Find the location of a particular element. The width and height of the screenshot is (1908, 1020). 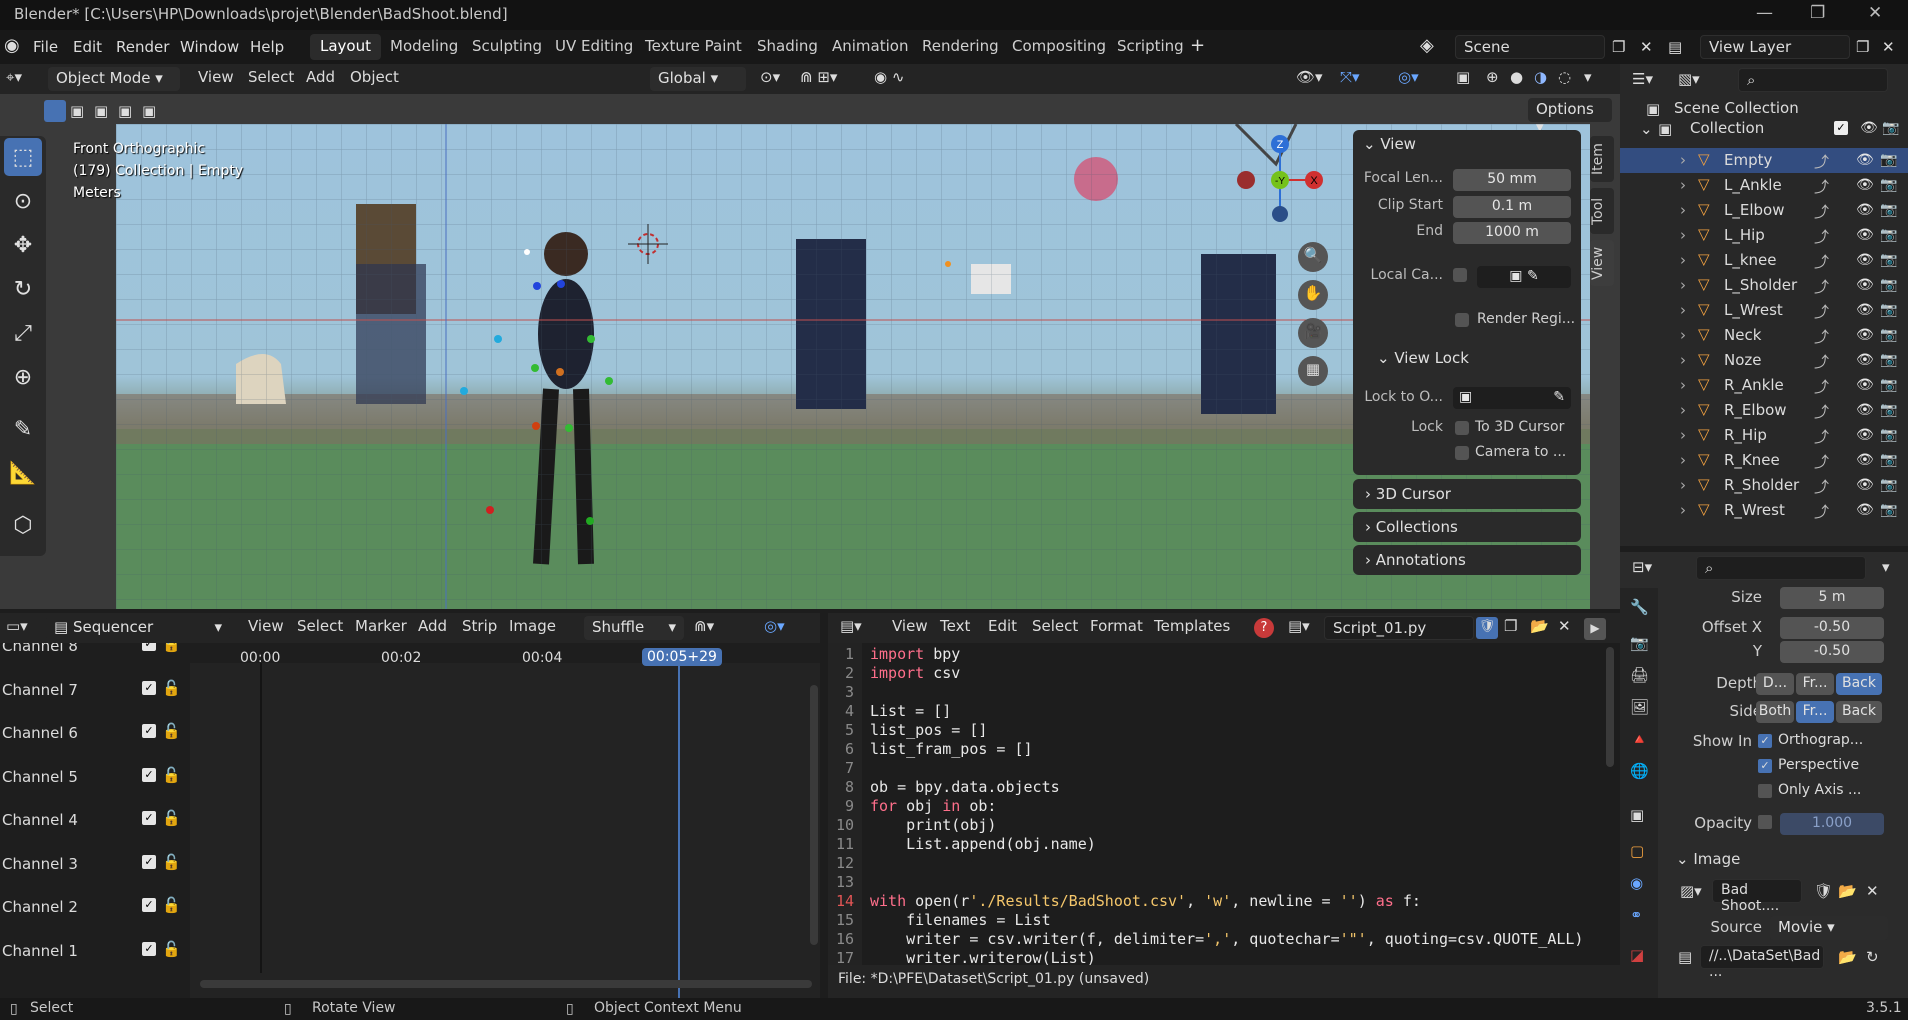

transform-tool-icon: ⊕ is located at coordinates (23, 377).